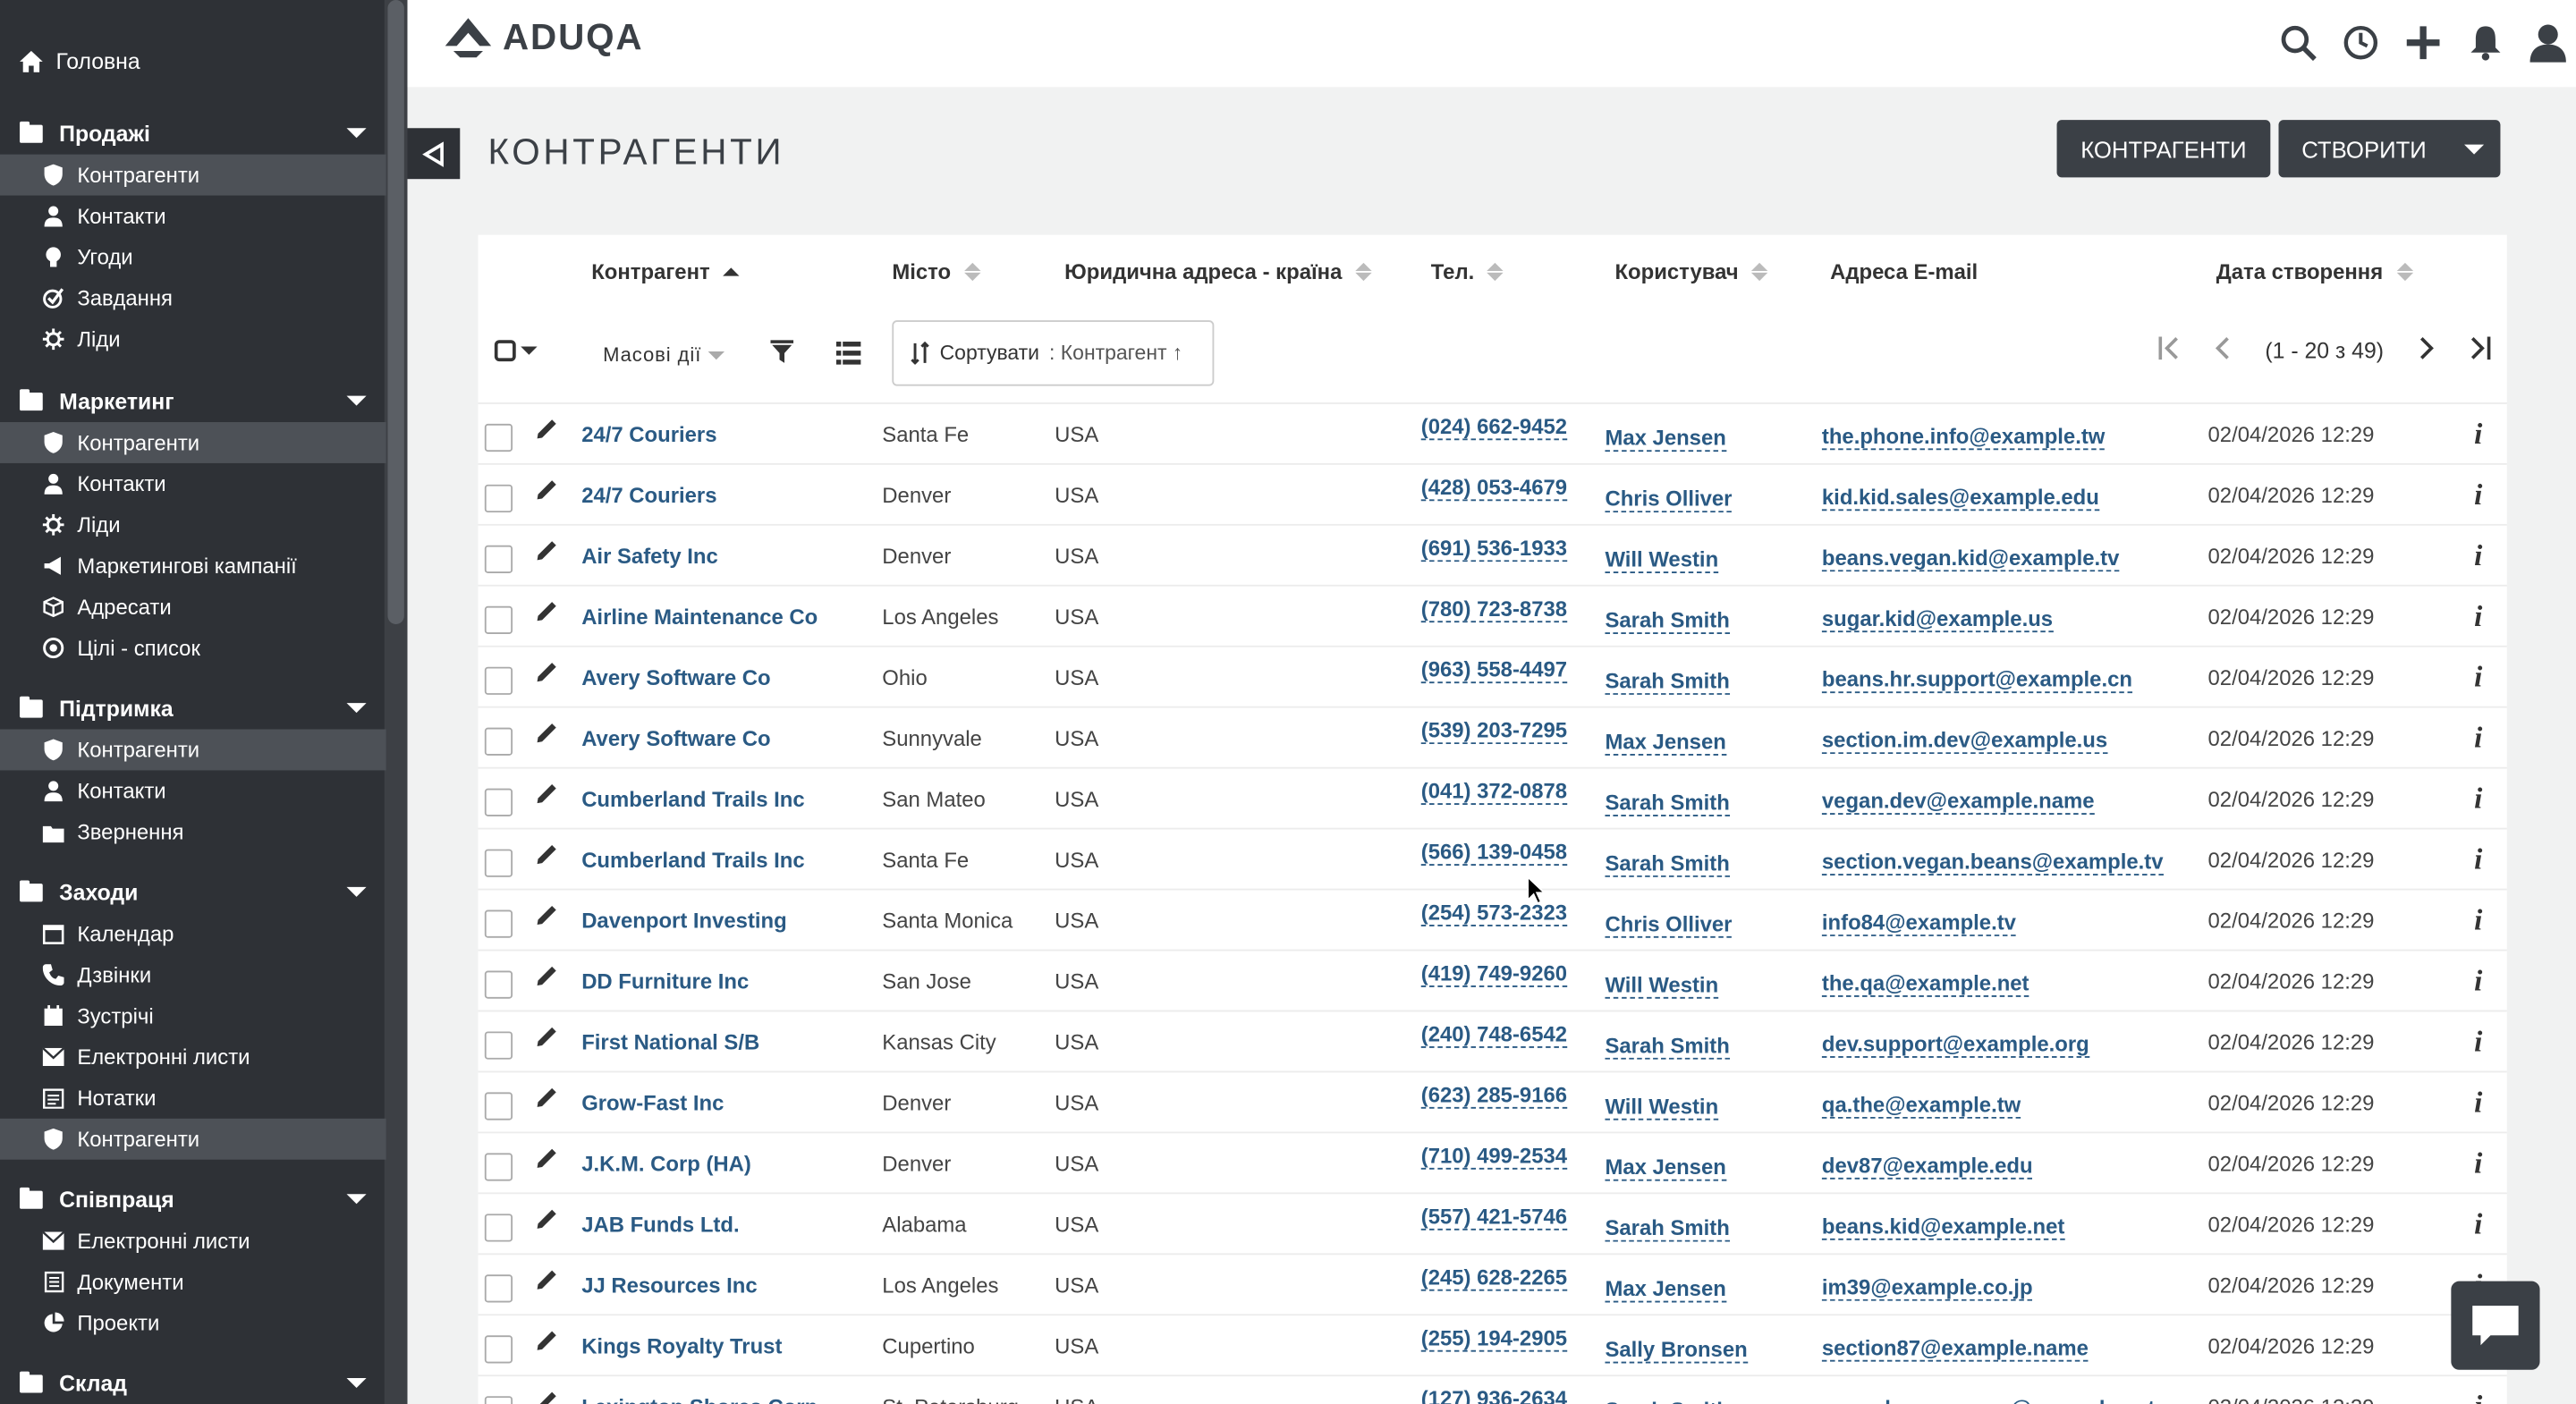 This screenshot has width=2576, height=1404. I want to click on bell-icon, so click(2486, 43).